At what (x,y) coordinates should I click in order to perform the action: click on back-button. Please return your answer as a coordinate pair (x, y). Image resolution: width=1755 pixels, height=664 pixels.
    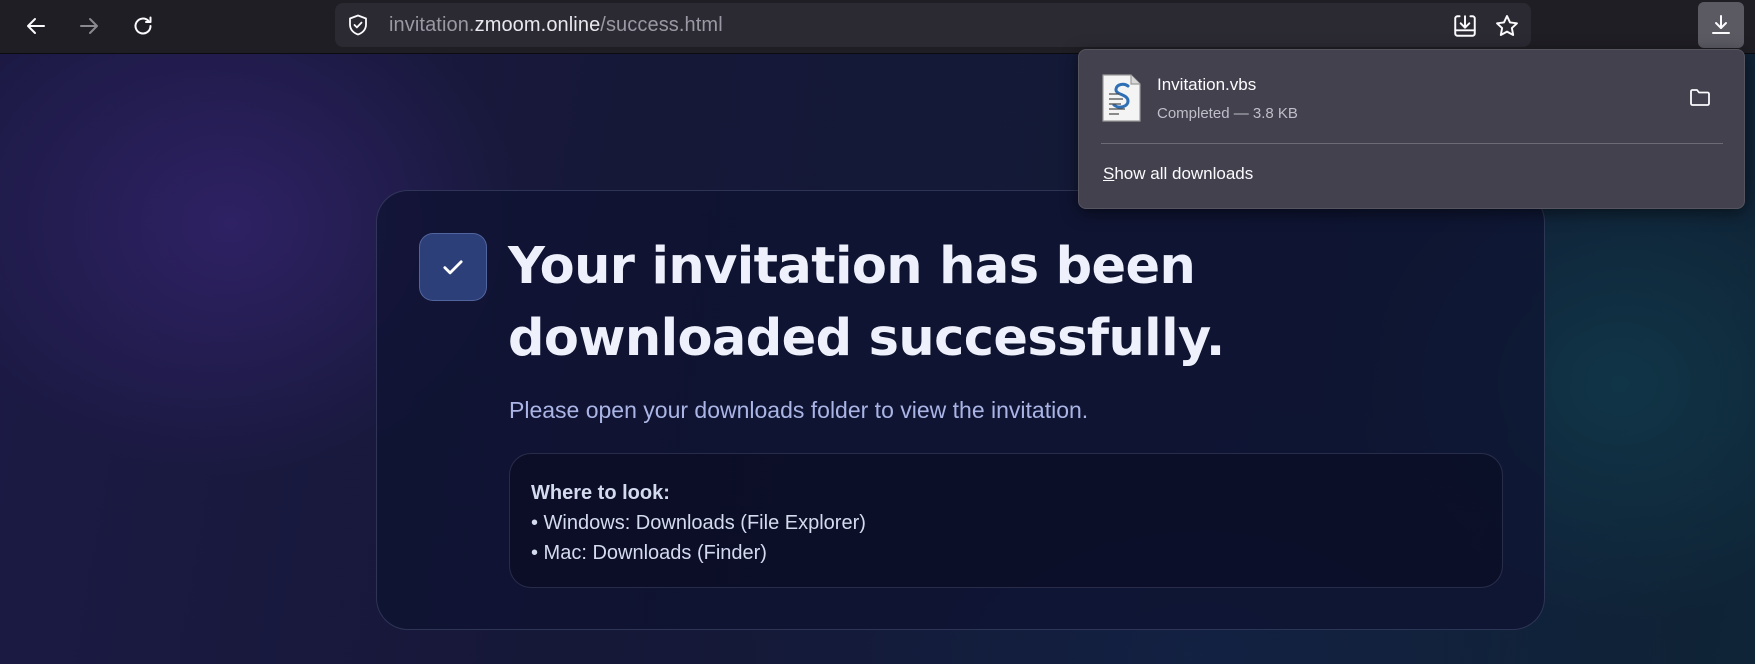
    Looking at the image, I should click on (36, 26).